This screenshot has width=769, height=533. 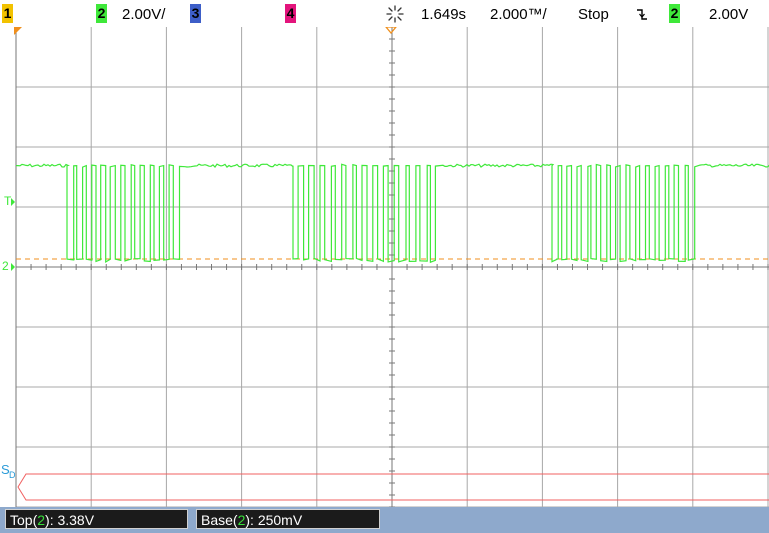 I want to click on measurement-base-value: ): 250mV, so click(x=274, y=520).